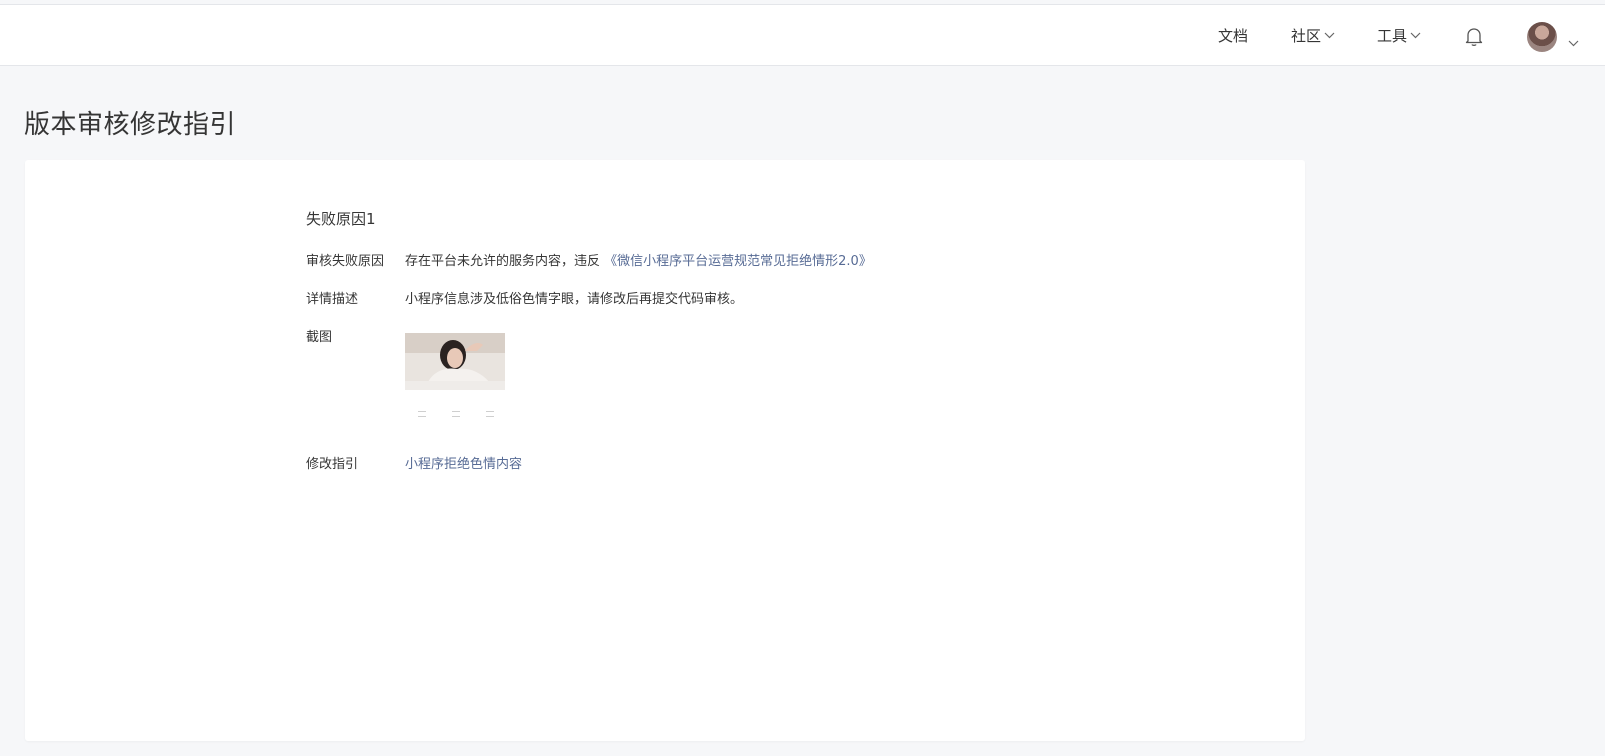 The image size is (1605, 756). I want to click on nav-tools-label: 工具, so click(1392, 36).